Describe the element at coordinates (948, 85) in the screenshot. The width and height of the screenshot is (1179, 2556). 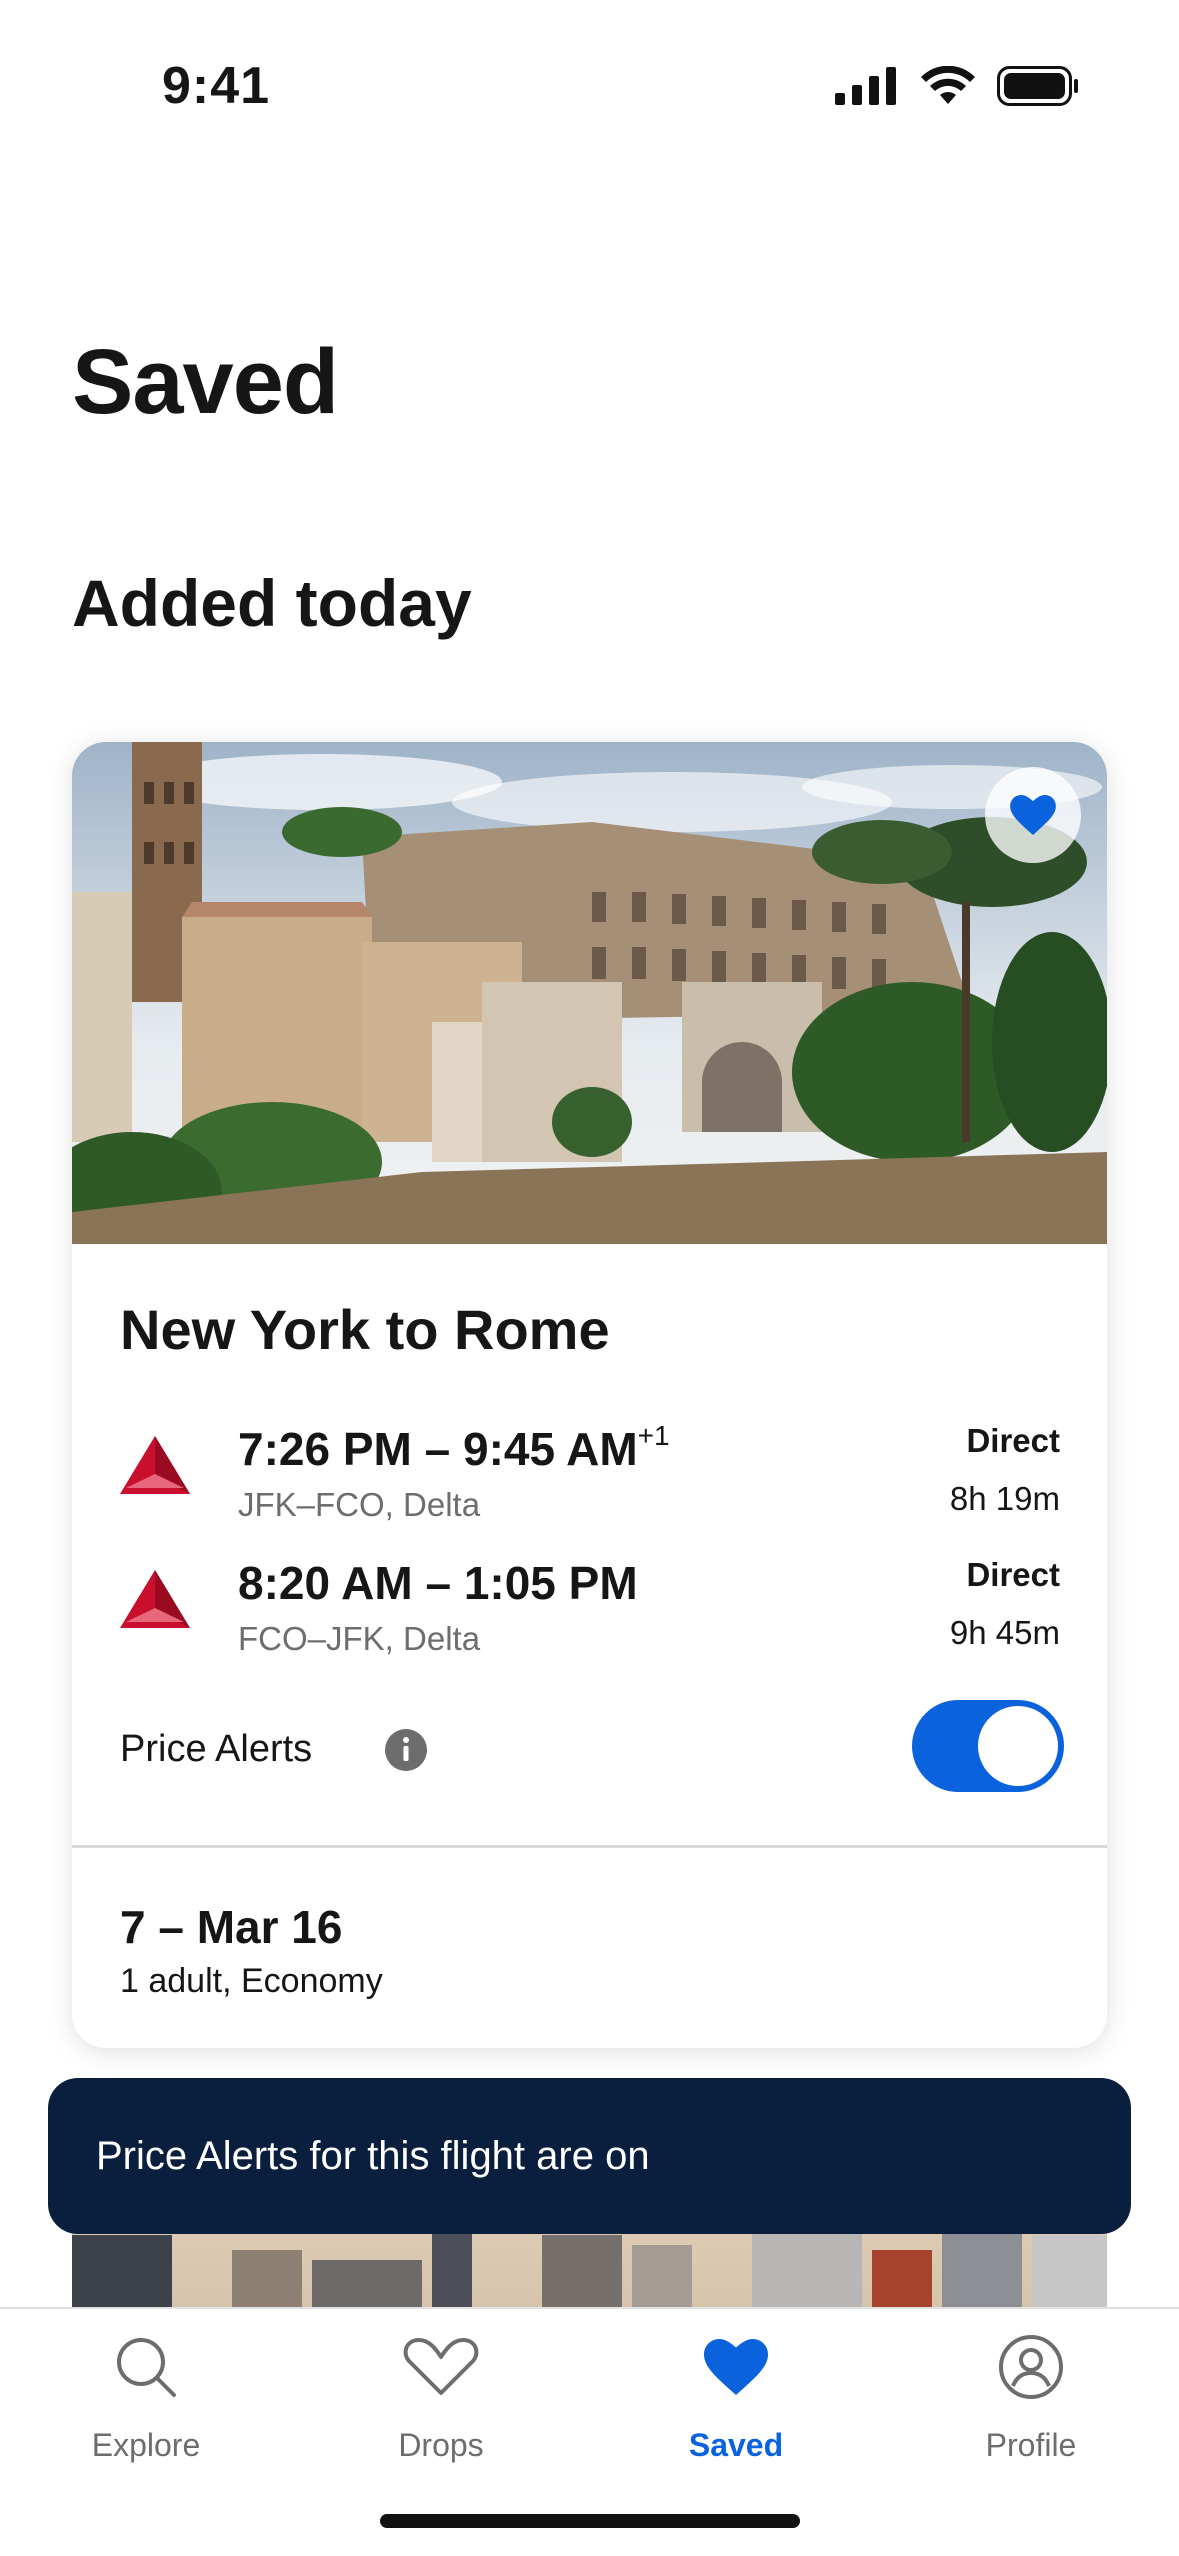
I see `wifi-icon` at that location.